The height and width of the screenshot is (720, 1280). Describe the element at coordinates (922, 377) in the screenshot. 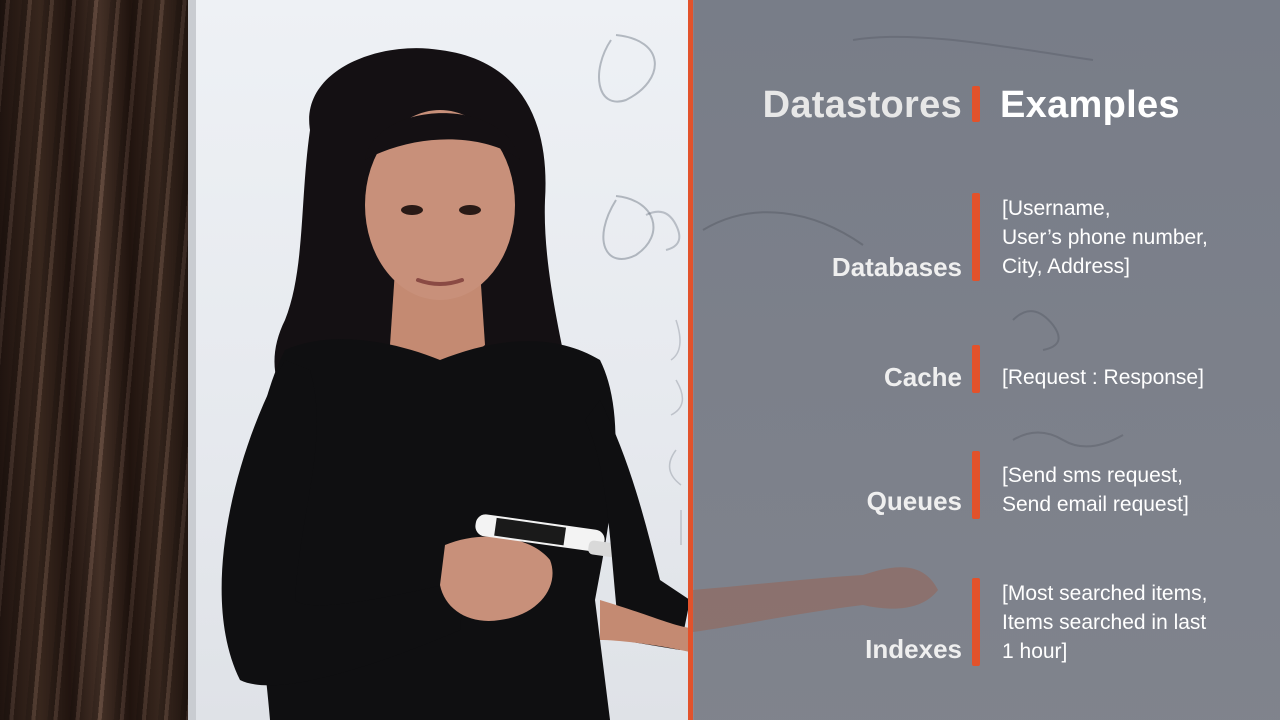

I see `label-cache: Cache` at that location.